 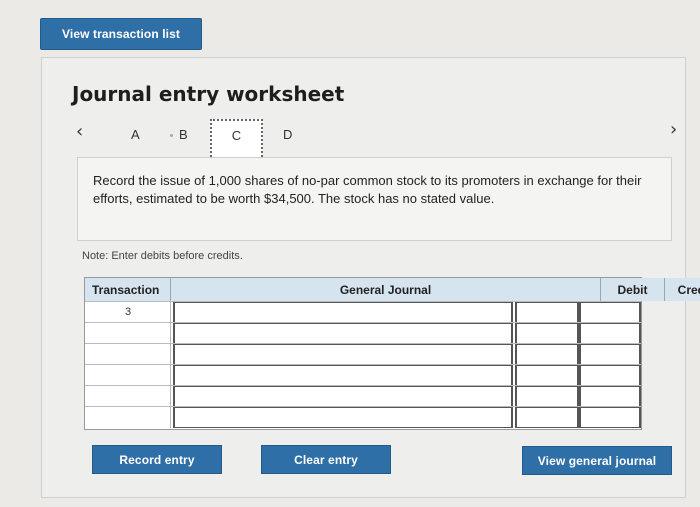 I want to click on header-debit: Debit, so click(x=633, y=289).